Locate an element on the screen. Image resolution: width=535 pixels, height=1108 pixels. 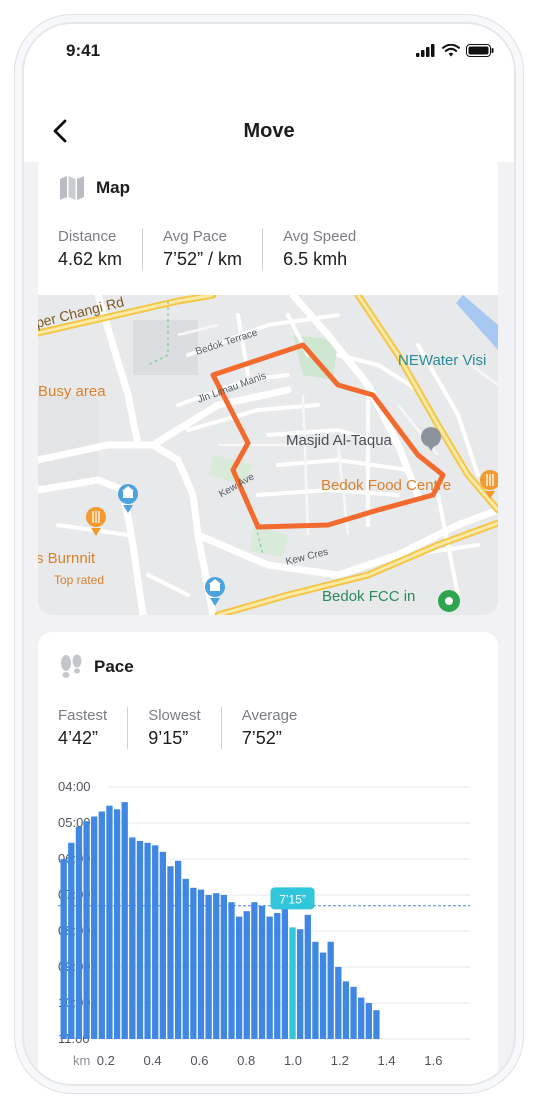
page-title: Move is located at coordinates (269, 131).